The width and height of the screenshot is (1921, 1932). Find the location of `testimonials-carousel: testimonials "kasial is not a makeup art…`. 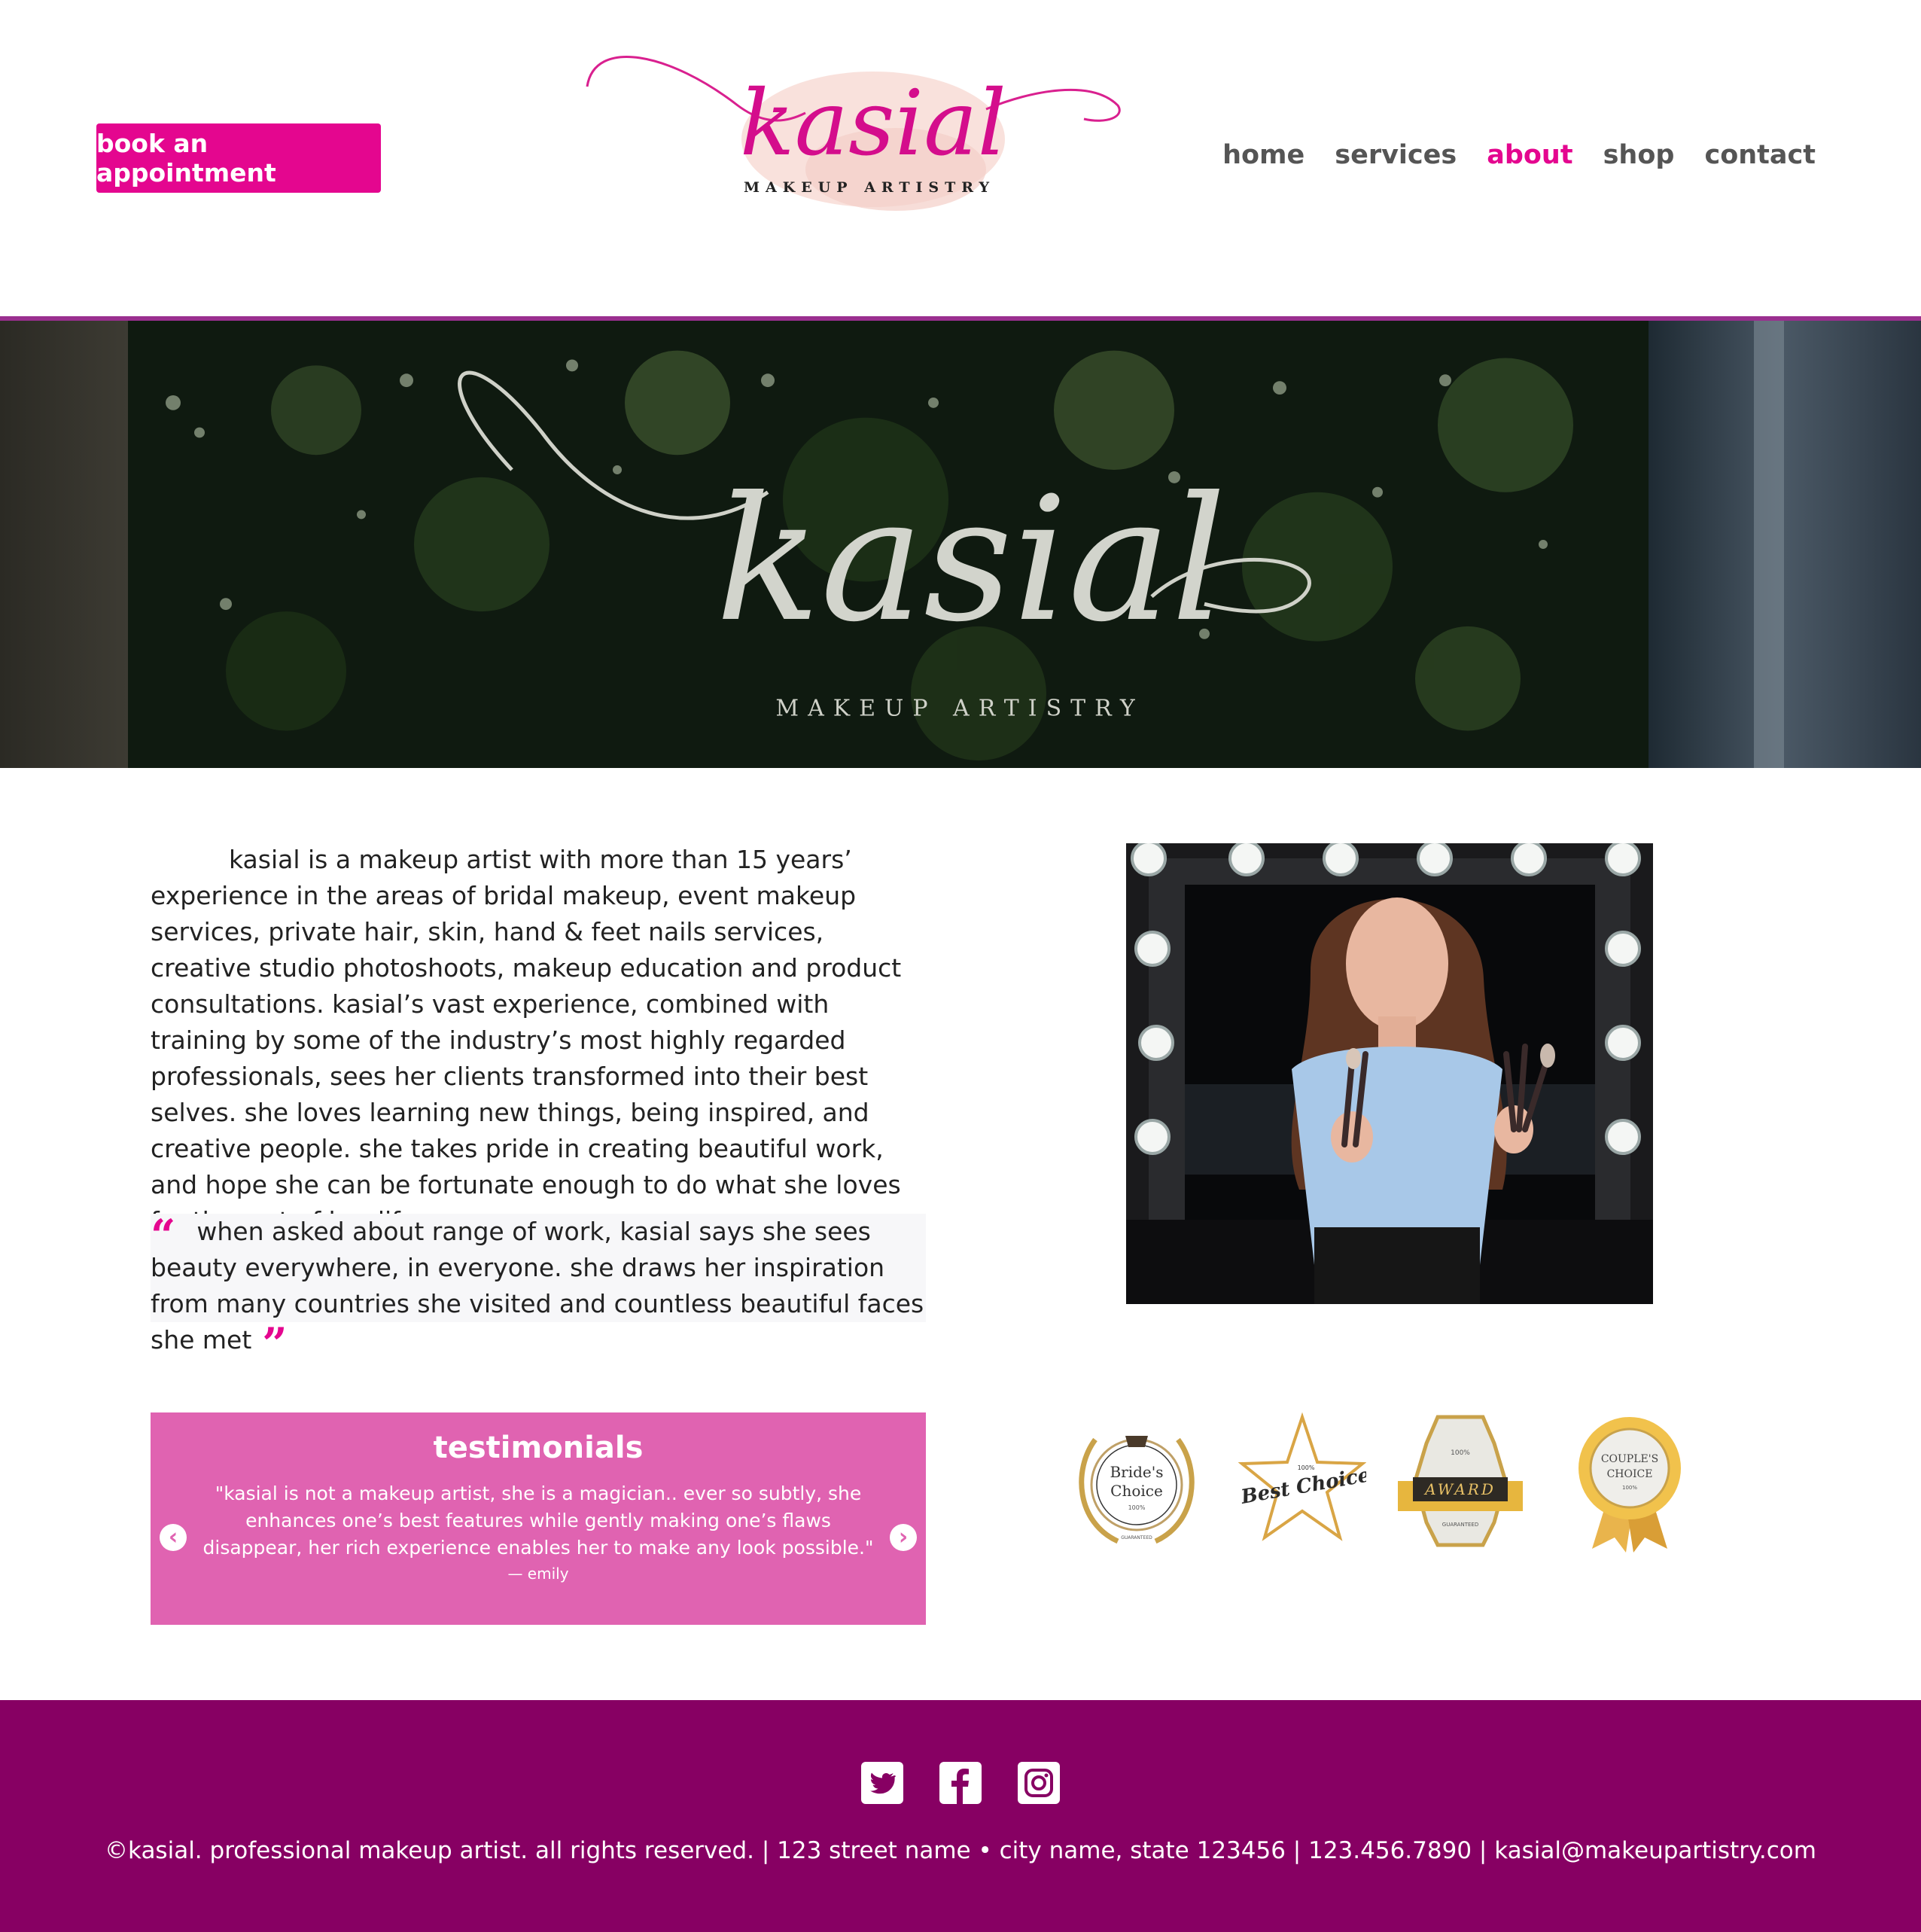

testimonials-carousel: testimonials "kasial is not a makeup art… is located at coordinates (538, 1518).